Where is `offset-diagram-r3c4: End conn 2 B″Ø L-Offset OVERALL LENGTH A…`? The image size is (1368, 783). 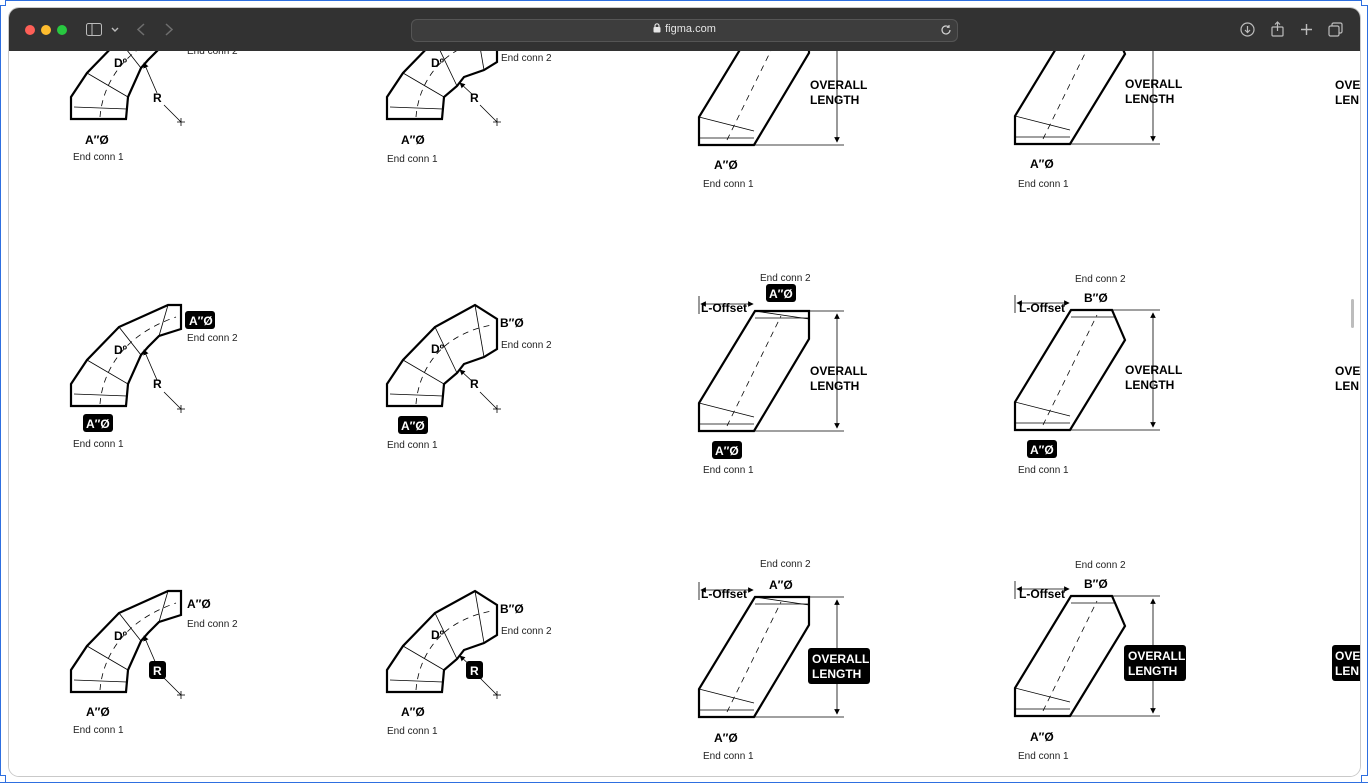 offset-diagram-r3c4: End conn 2 B″Ø L-Offset OVERALL LENGTH A… is located at coordinates (1100, 661).